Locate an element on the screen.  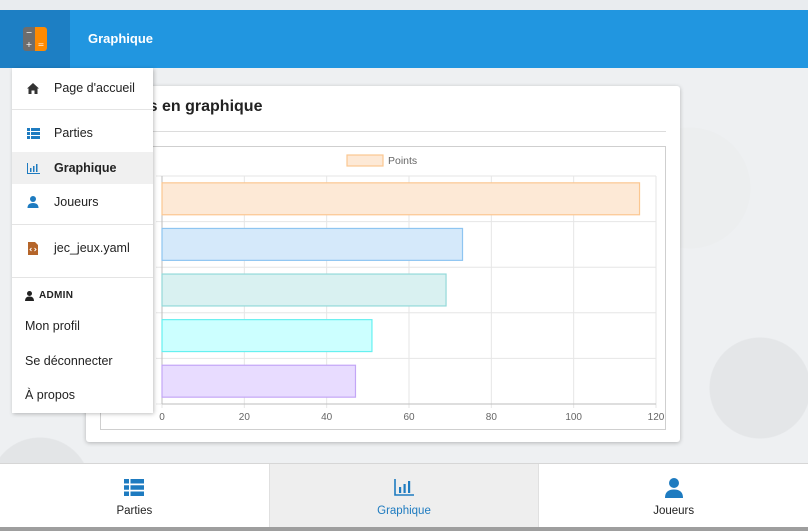
drawer-item-label: Page d'accueil is located at coordinates (94, 88).